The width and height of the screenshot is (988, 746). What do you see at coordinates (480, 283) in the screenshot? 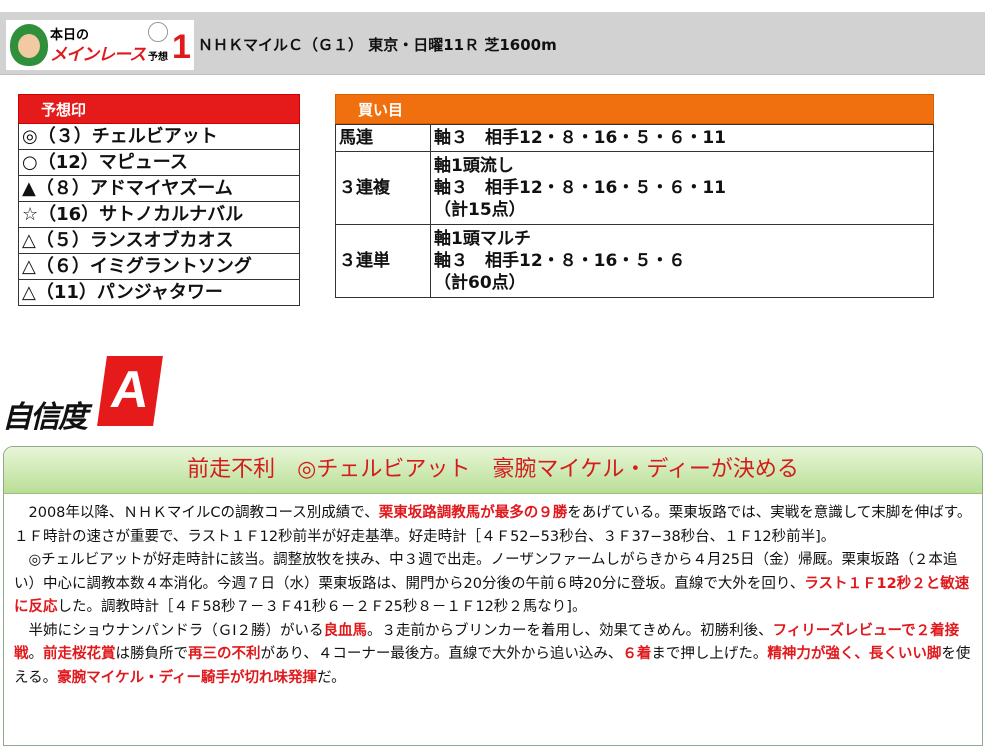
I see `bet-line: （計60点）` at bounding box center [480, 283].